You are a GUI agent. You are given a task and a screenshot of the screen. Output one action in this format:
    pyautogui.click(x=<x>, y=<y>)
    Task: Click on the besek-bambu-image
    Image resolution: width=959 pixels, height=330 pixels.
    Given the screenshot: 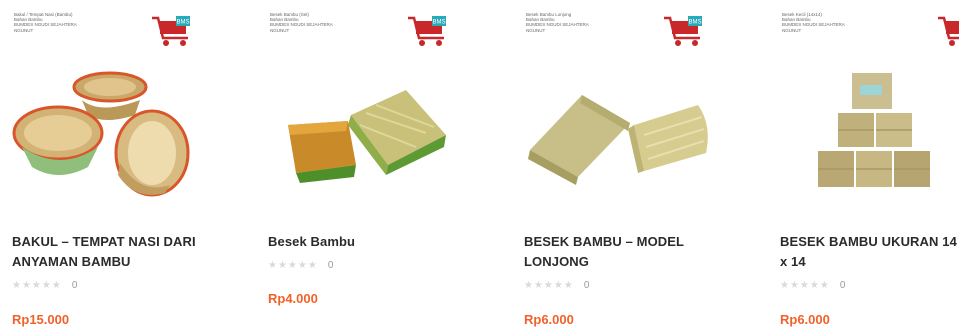 What is the action you would take?
    pyautogui.click(x=367, y=136)
    